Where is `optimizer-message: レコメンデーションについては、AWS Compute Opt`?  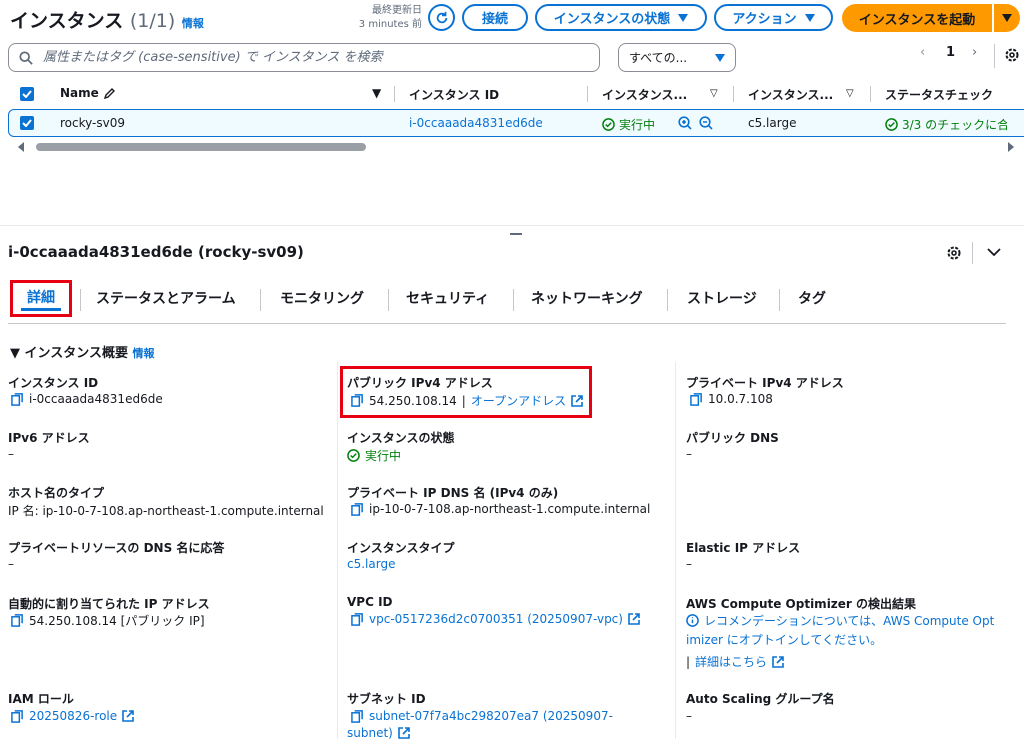
optimizer-message: レコメンデーションについては、AWS Compute Opt is located at coordinates (840, 620).